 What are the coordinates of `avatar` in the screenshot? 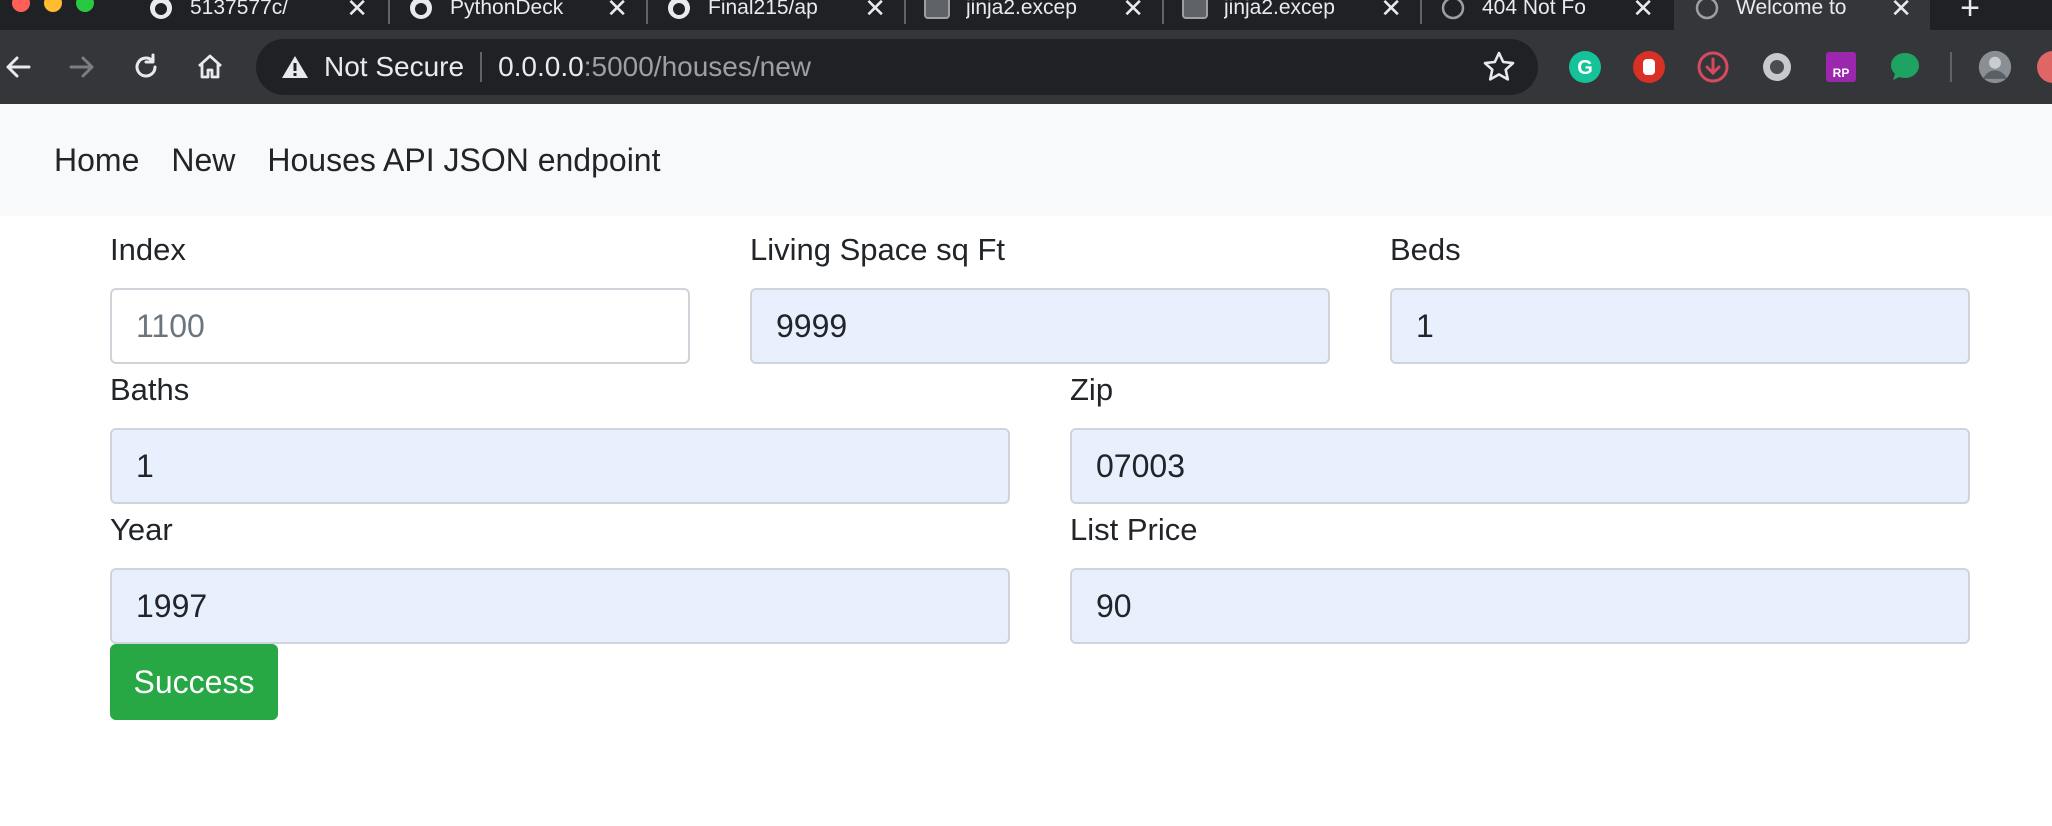 It's located at (1995, 67).